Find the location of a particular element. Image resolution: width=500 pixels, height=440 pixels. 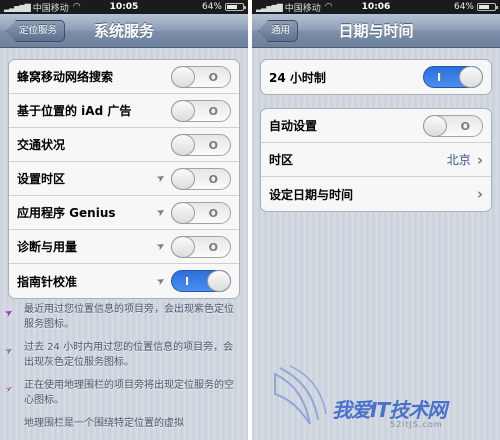

setting-label: 时区 is located at coordinates (281, 160).